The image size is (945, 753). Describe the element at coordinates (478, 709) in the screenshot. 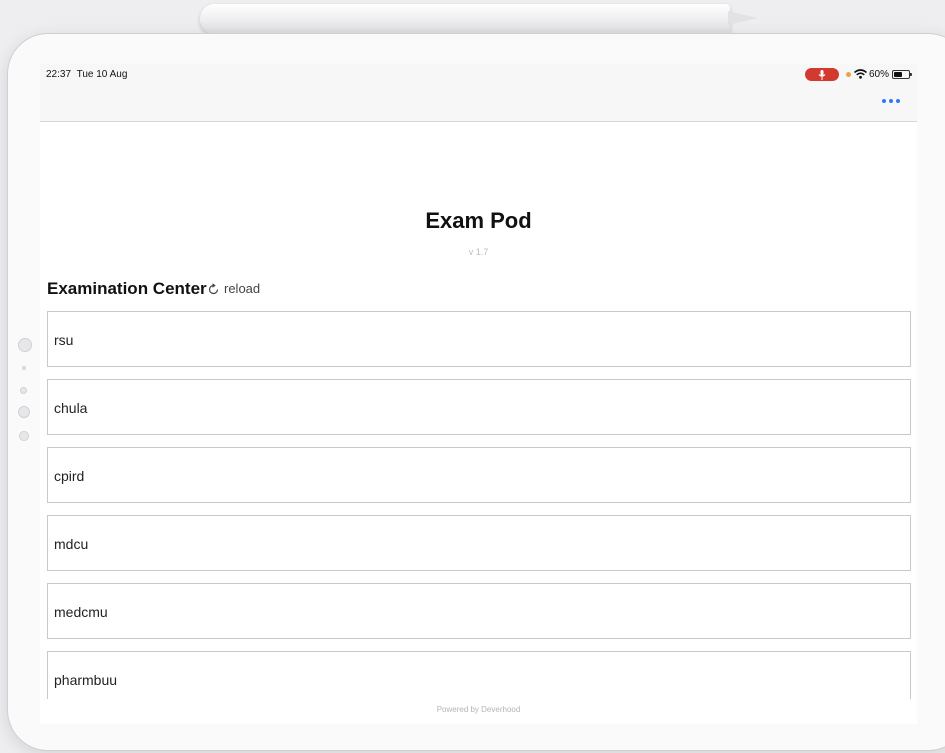

I see `footer-credit: Powered by Deverhood` at that location.